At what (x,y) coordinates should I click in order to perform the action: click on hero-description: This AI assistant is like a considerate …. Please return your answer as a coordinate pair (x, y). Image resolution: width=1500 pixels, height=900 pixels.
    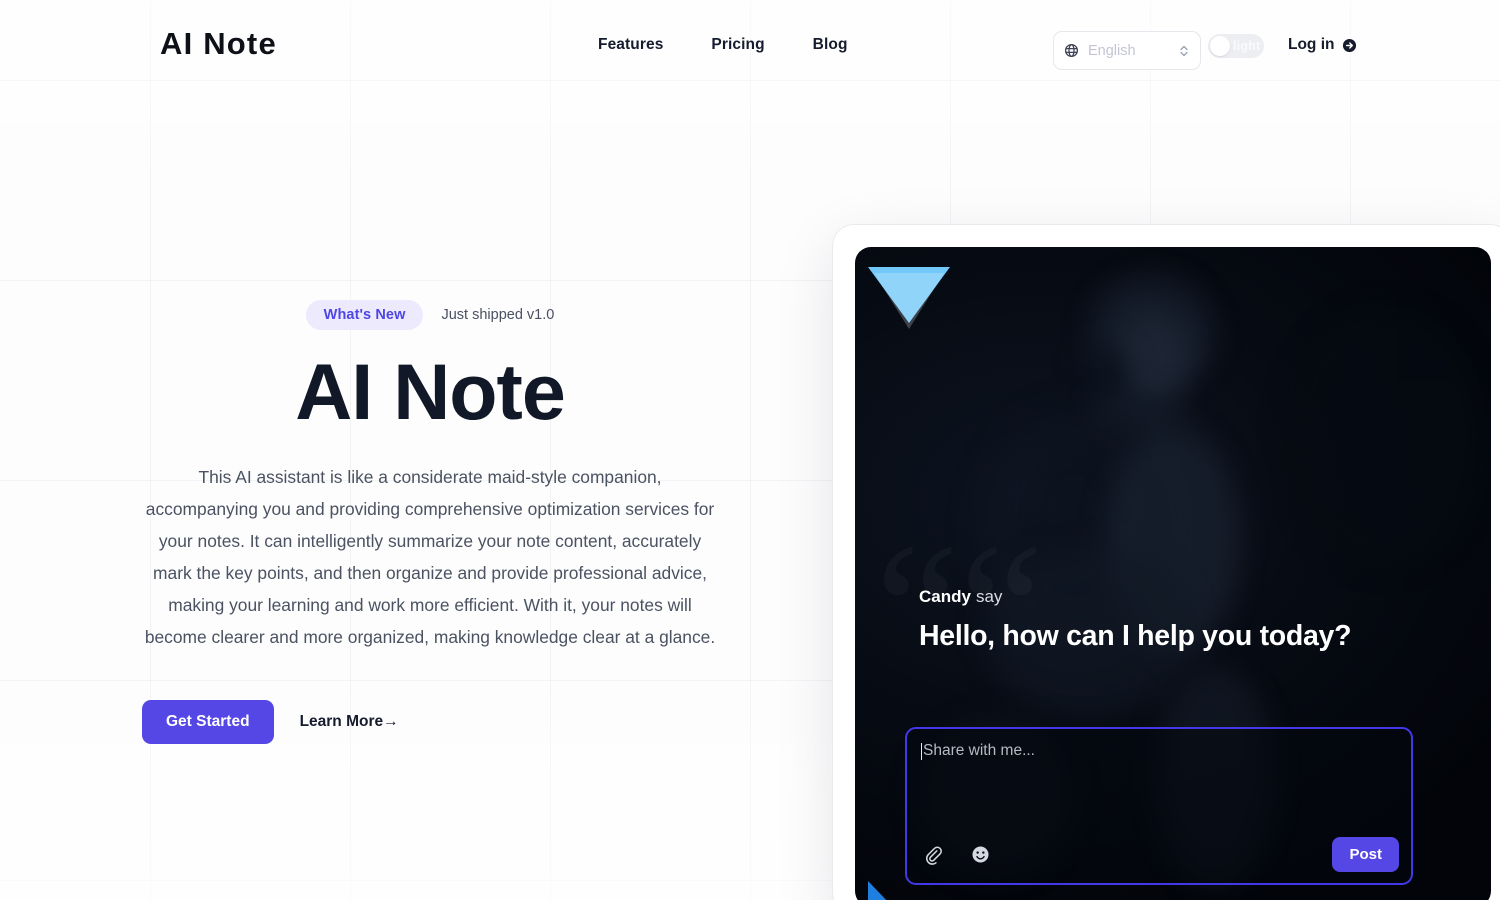
    Looking at the image, I should click on (430, 556).